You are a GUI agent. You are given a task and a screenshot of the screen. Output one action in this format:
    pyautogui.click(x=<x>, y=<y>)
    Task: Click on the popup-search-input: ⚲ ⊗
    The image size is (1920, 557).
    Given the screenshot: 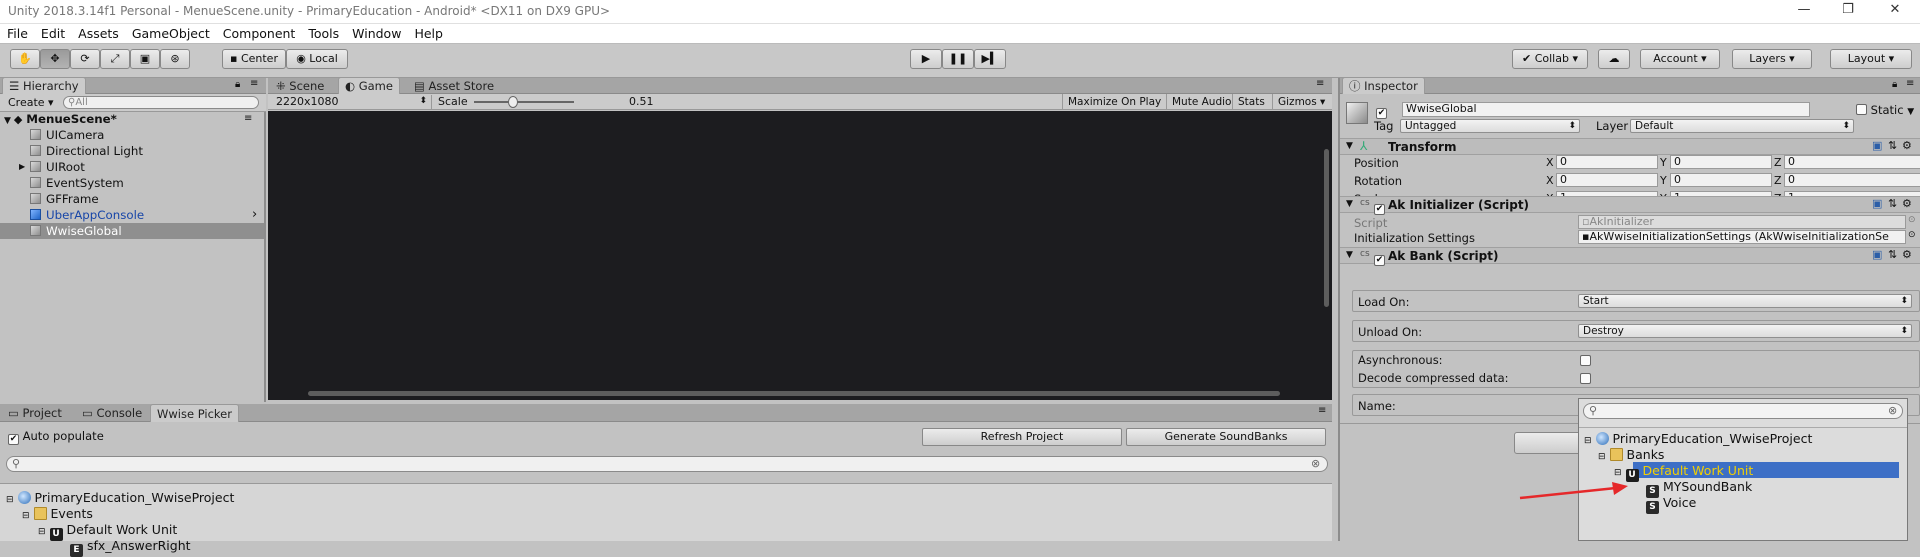 What is the action you would take?
    pyautogui.click(x=1743, y=411)
    